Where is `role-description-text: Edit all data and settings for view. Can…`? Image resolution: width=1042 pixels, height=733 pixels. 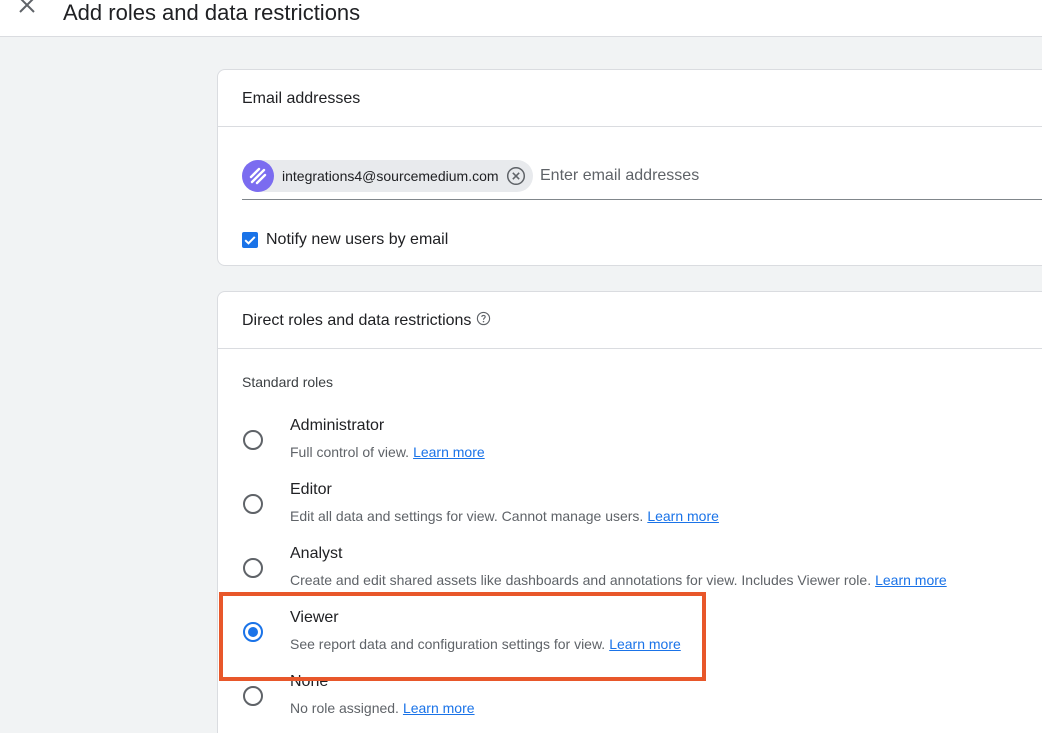
role-description-text: Edit all data and settings for view. Can… is located at coordinates (467, 516).